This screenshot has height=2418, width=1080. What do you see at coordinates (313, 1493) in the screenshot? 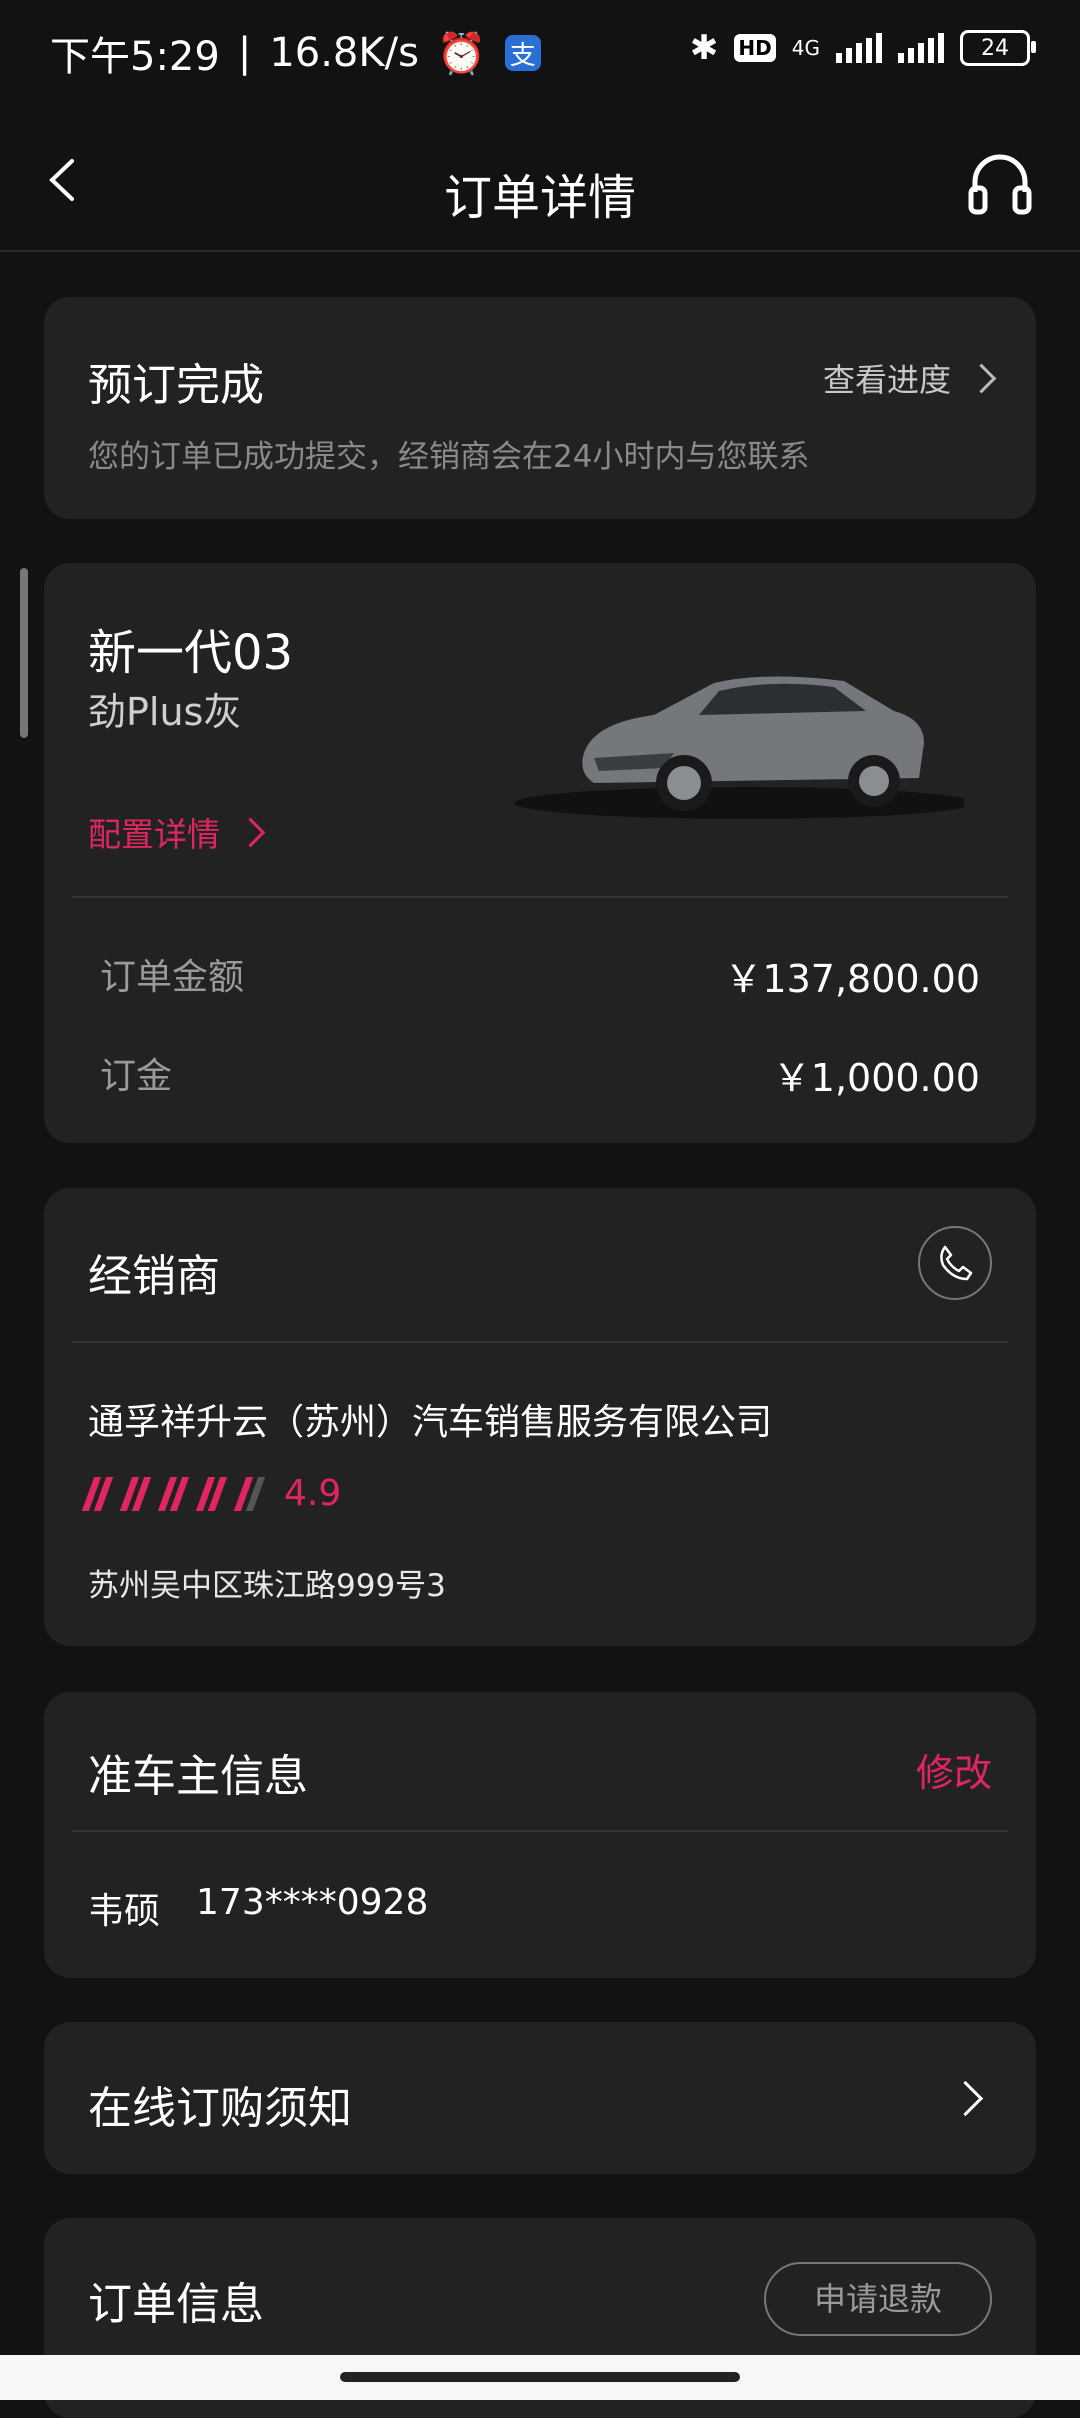
I see `rating-value: 4.9` at bounding box center [313, 1493].